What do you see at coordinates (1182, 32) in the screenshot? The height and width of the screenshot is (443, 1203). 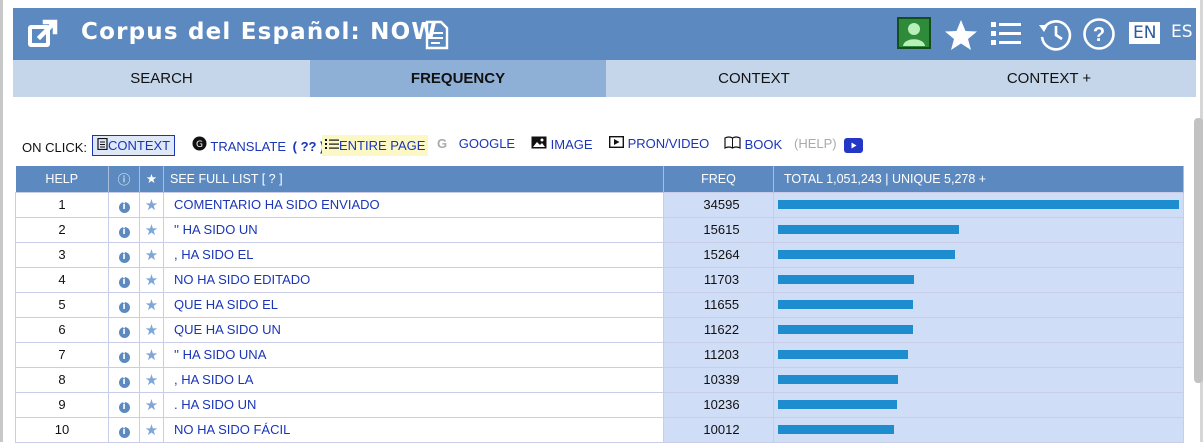 I see `lang-es-button: ES` at bounding box center [1182, 32].